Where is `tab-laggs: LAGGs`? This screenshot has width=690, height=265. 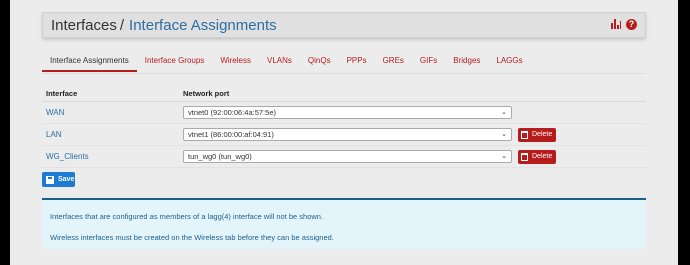
tab-laggs: LAGGs is located at coordinates (509, 62).